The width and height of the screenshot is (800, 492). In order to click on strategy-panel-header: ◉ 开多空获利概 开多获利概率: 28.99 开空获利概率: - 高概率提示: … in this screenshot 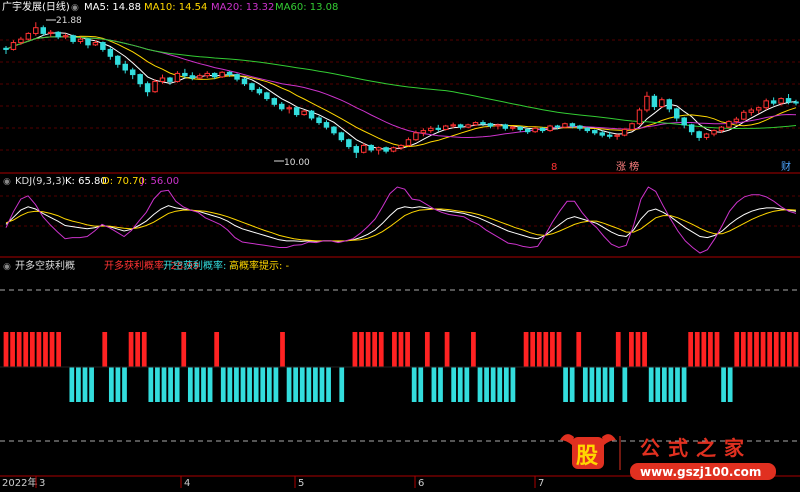, I will do `click(146, 265)`.